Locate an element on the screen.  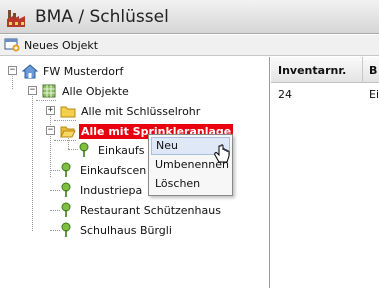
tree-node-label: Einkaufs is located at coordinates (121, 150).